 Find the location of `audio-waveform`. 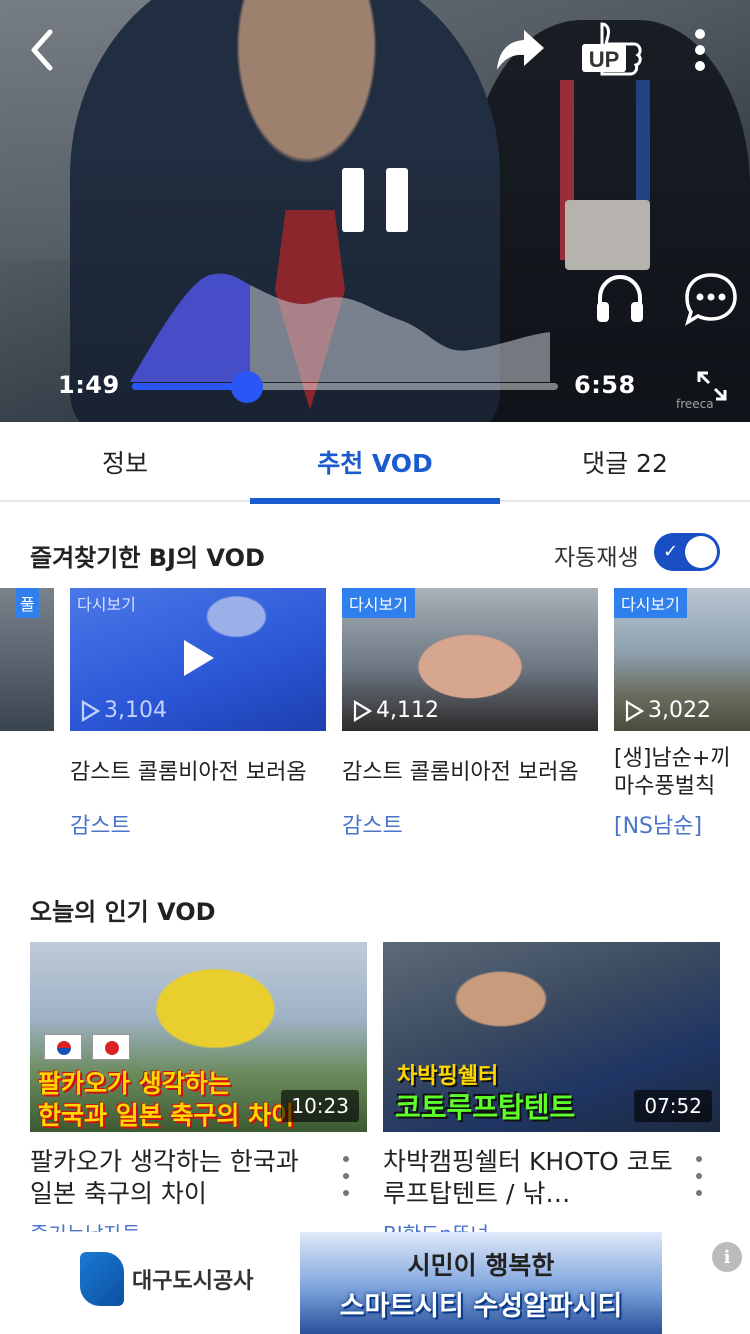

audio-waveform is located at coordinates (340, 327).